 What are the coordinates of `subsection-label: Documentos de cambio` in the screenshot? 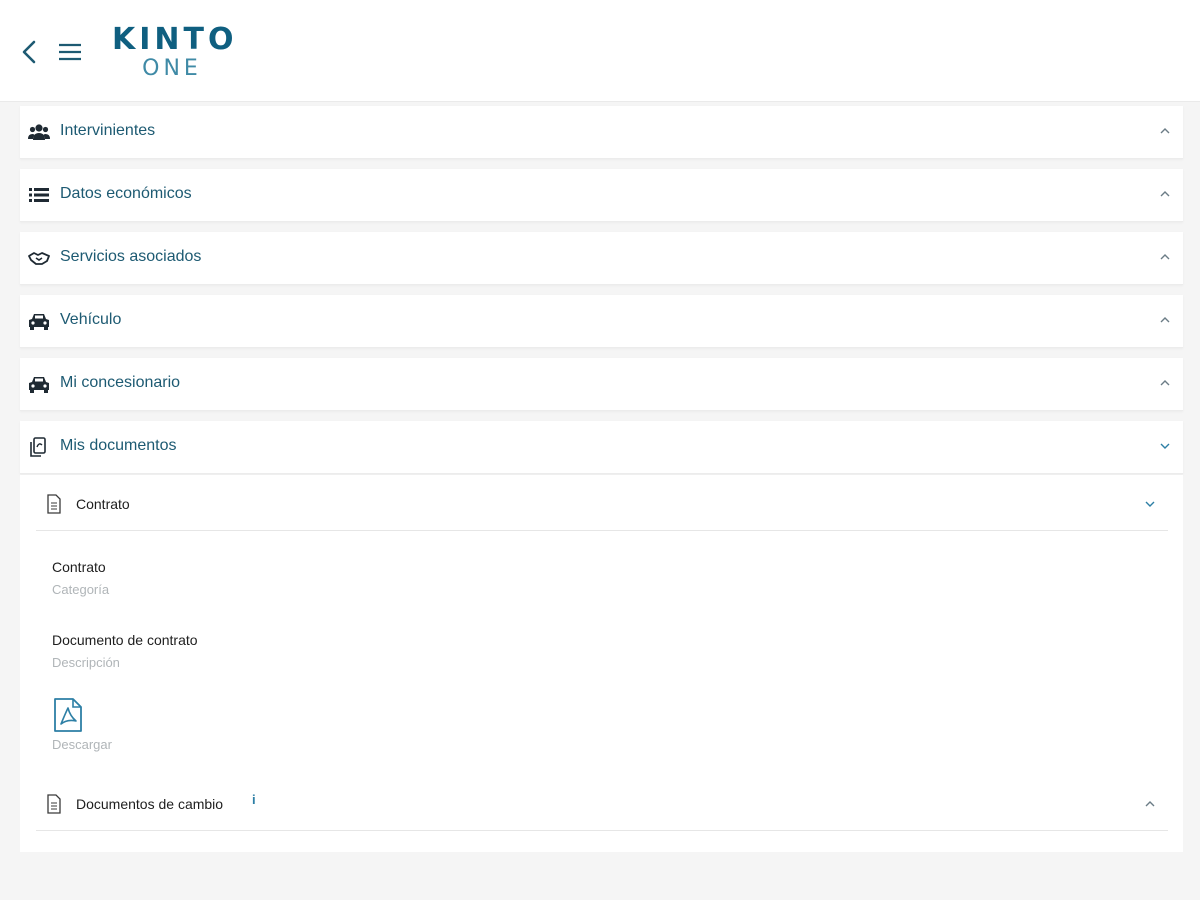 It's located at (150, 804).